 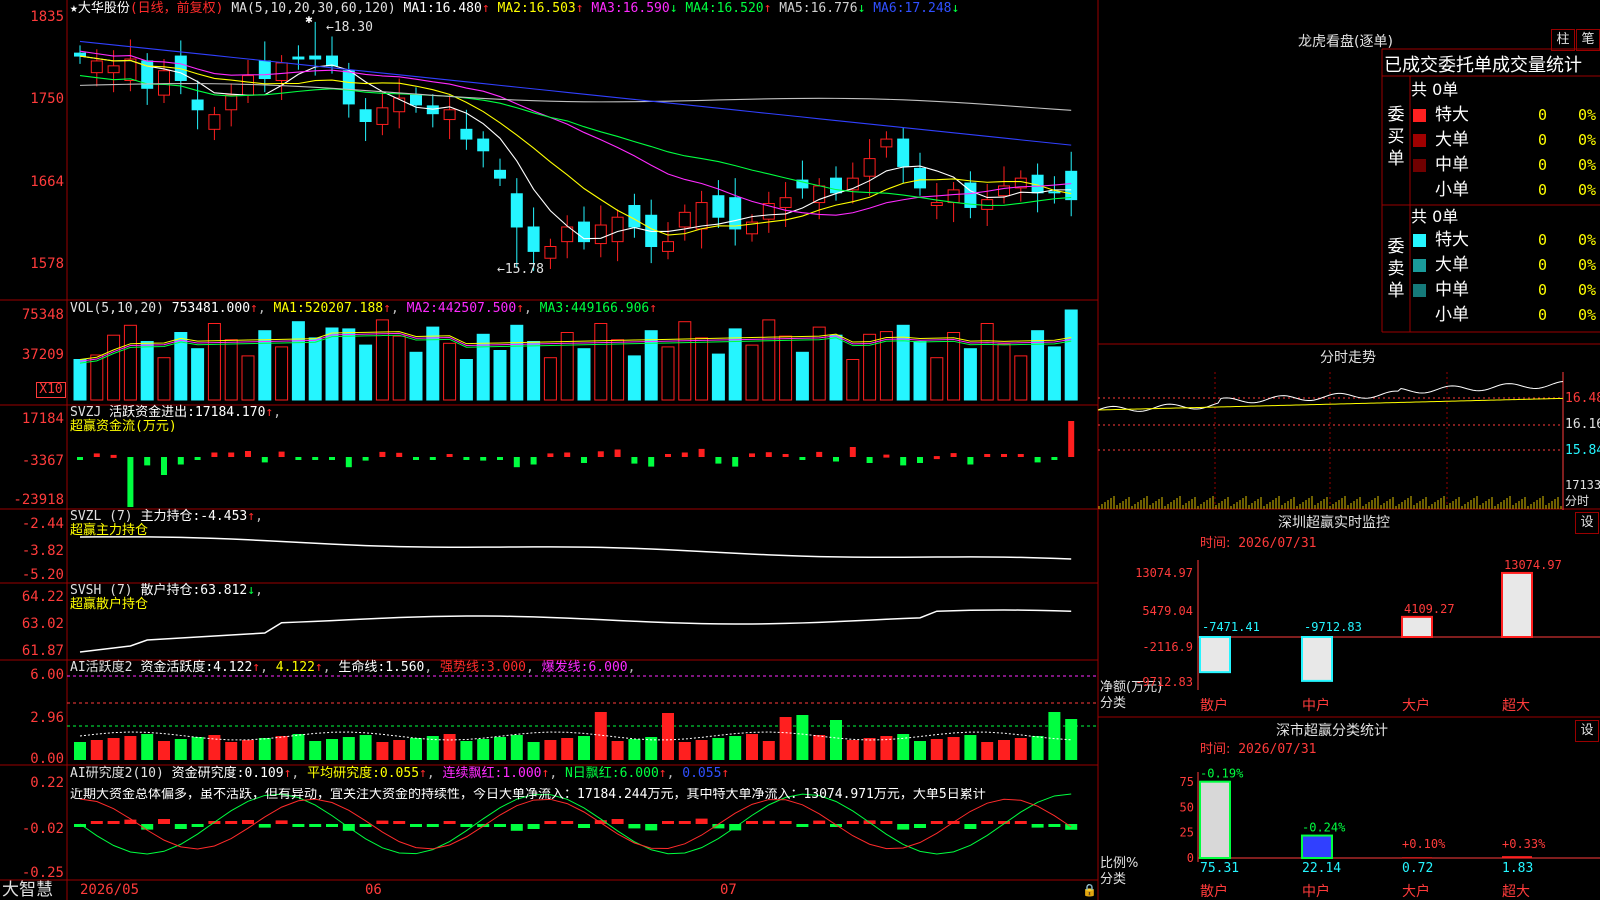 What do you see at coordinates (1517, 868) in the screenshot?
I see `class-bar-value: 1.83` at bounding box center [1517, 868].